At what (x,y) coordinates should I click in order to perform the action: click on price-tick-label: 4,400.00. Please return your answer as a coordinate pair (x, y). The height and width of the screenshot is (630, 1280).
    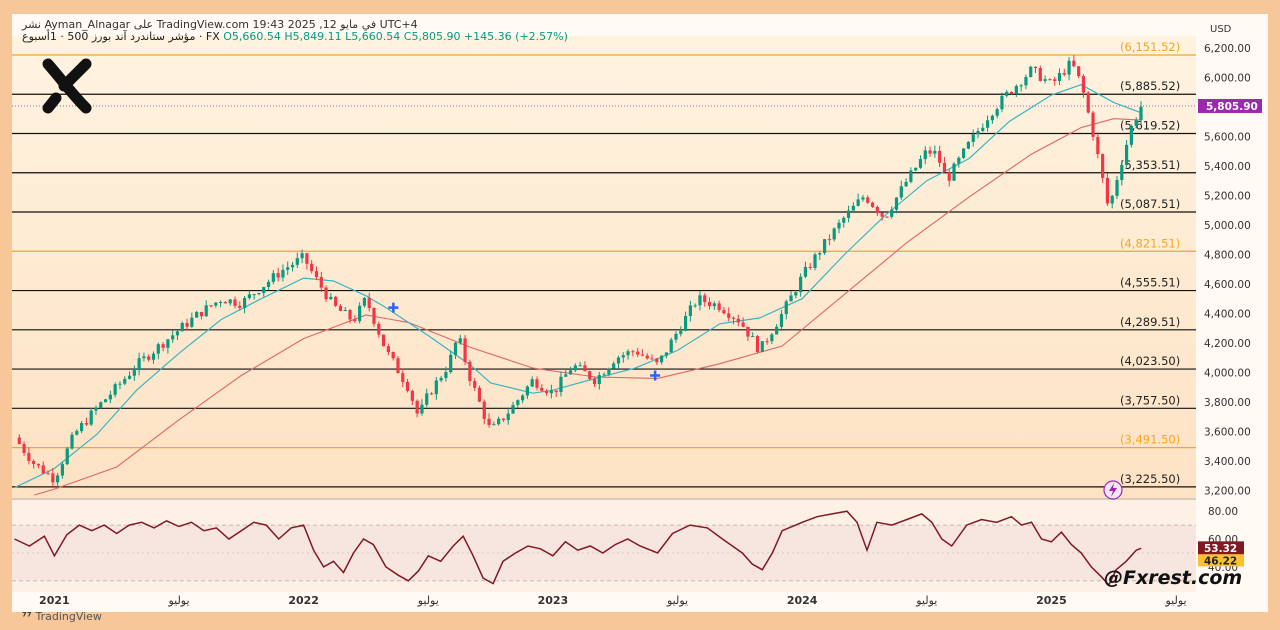
    Looking at the image, I should click on (1227, 314).